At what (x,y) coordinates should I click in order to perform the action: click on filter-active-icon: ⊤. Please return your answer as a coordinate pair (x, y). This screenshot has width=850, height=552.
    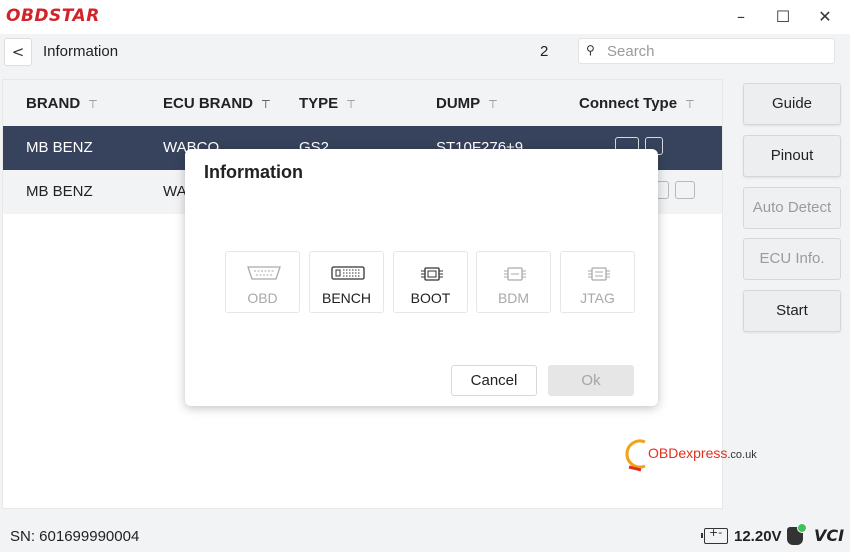
    Looking at the image, I should click on (266, 104).